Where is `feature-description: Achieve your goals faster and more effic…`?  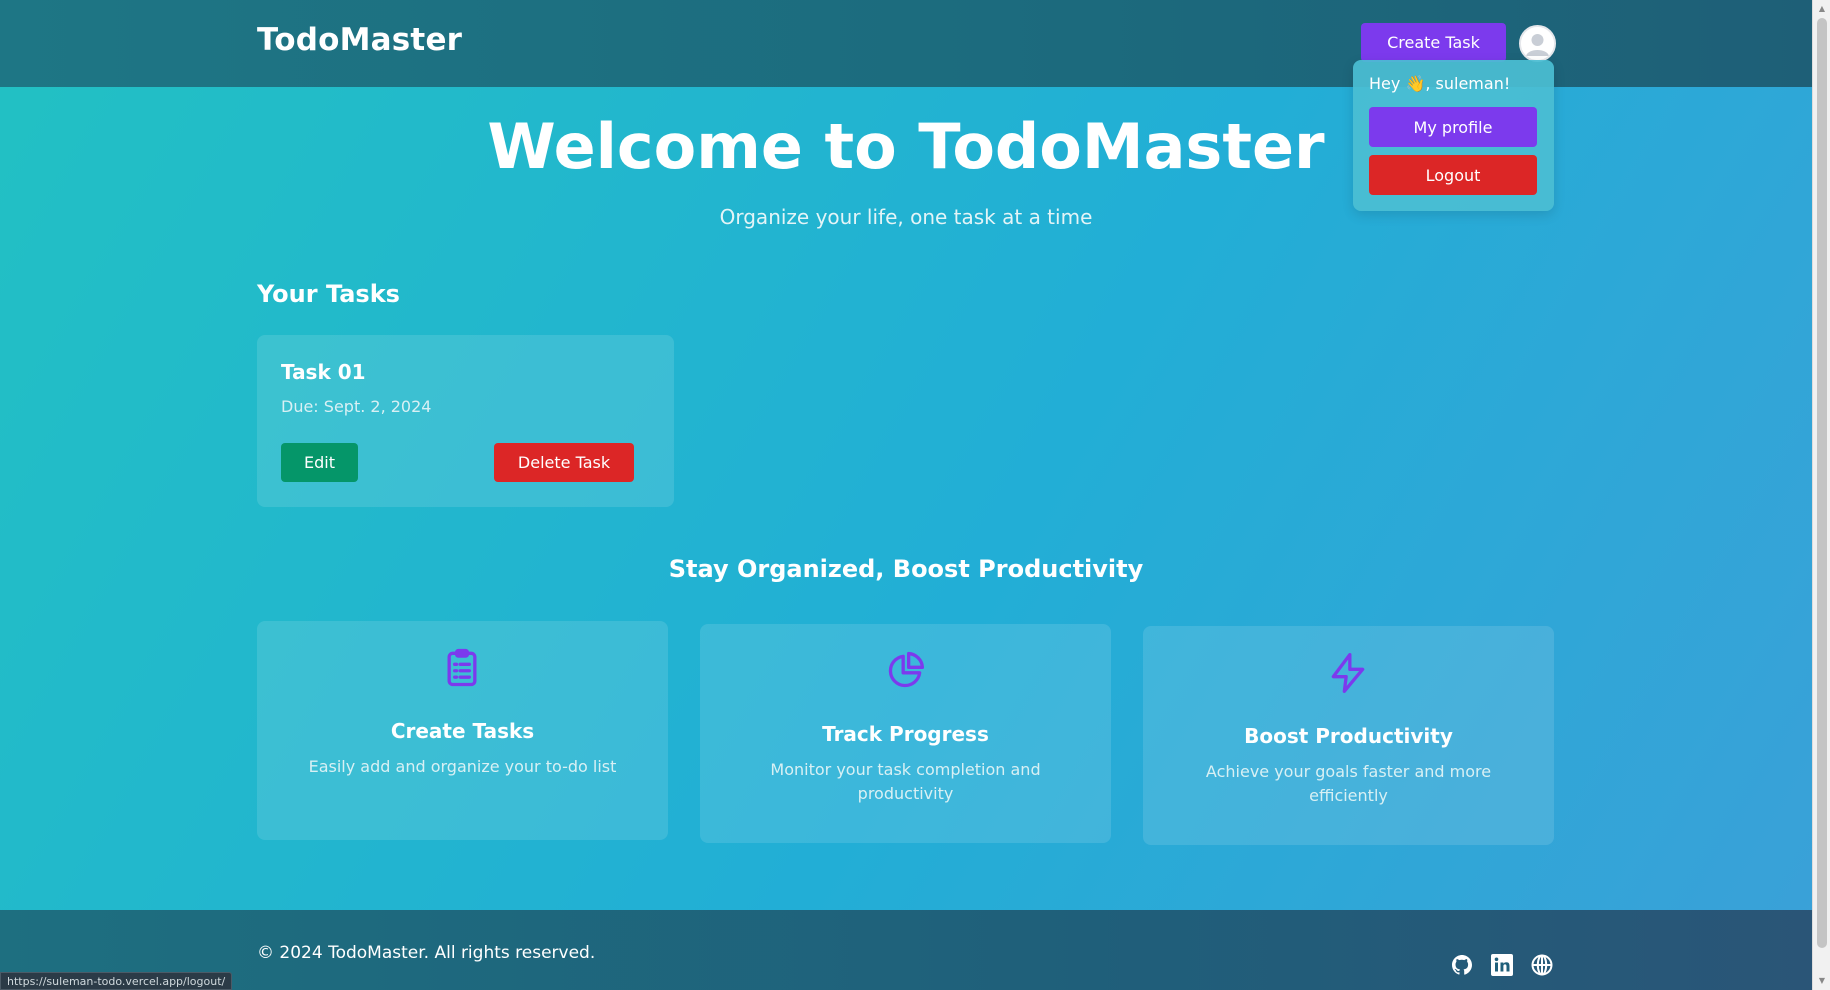
feature-description: Achieve your goals faster and more effic… is located at coordinates (1348, 783).